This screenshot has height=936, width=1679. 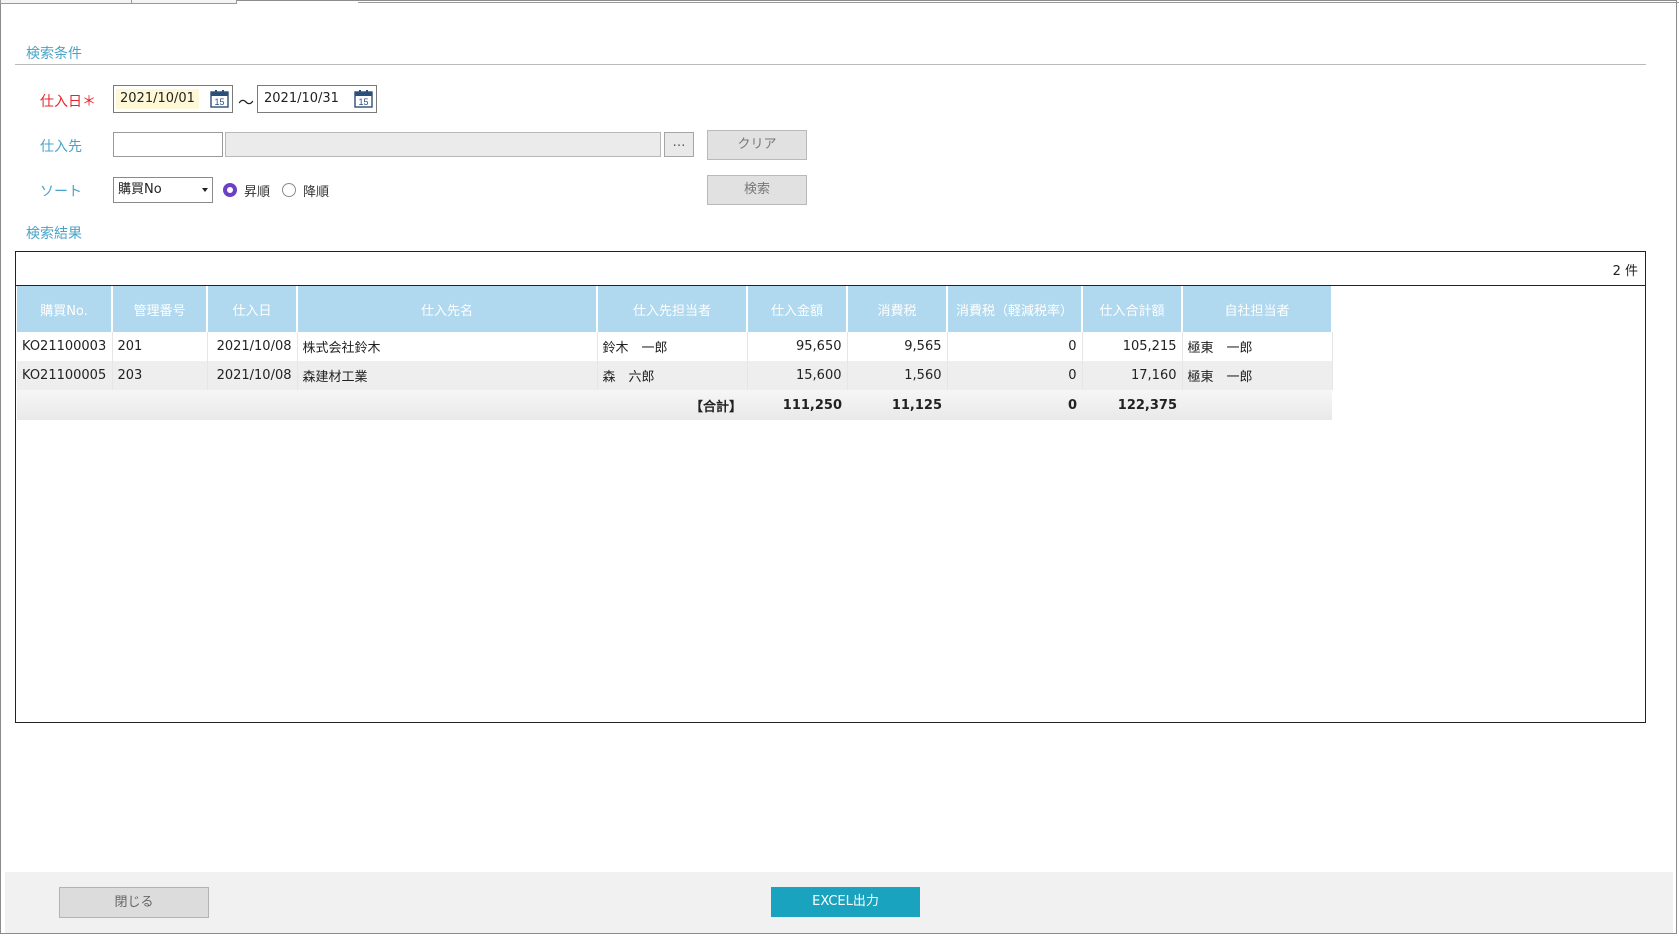 I want to click on dropdown-arrow-icon, so click(x=205, y=190).